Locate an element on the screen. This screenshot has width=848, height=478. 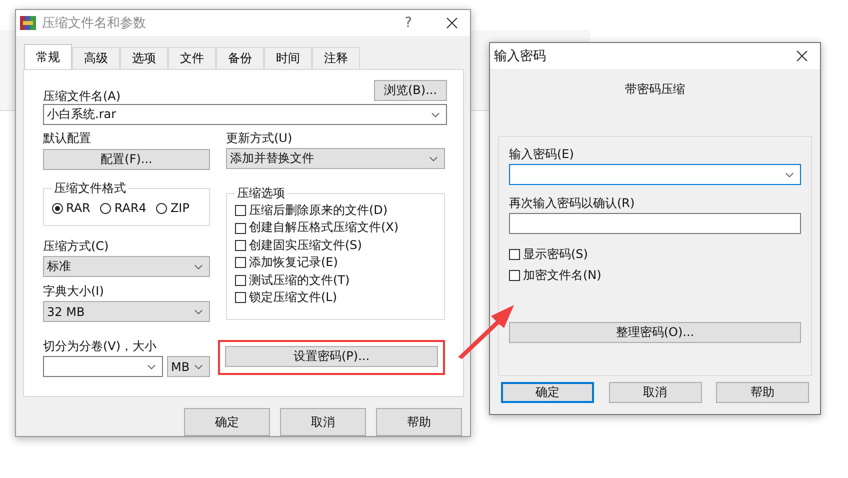
update-mode-combo: 添加并替换文件 is located at coordinates (335, 158).